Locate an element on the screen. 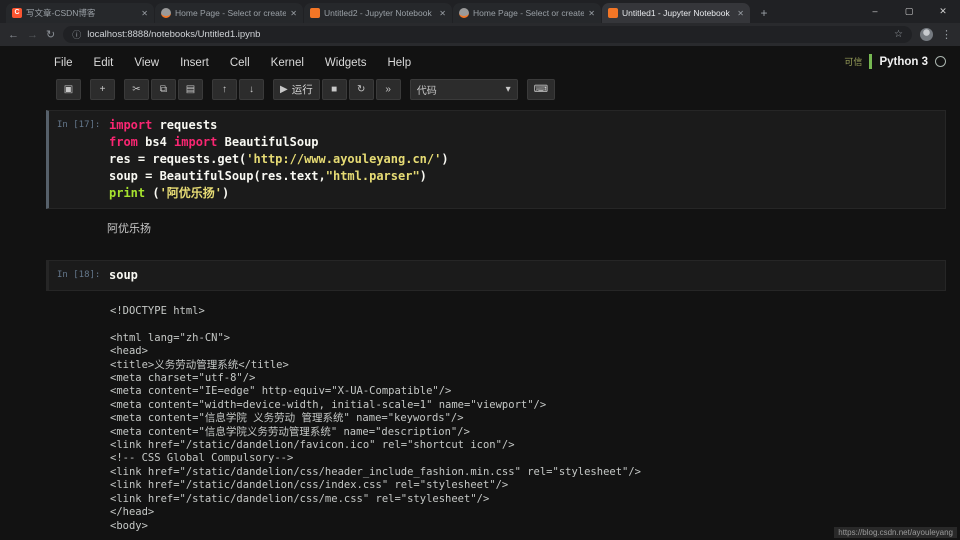  restart-run-all-icon: » is located at coordinates (388, 89).